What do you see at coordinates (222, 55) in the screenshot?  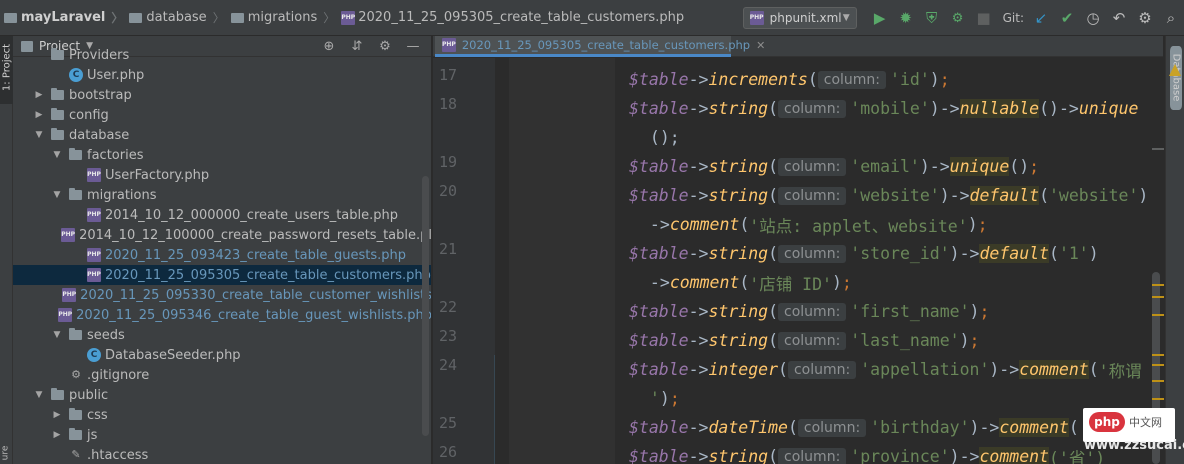 I see `tree-folder: Providers` at bounding box center [222, 55].